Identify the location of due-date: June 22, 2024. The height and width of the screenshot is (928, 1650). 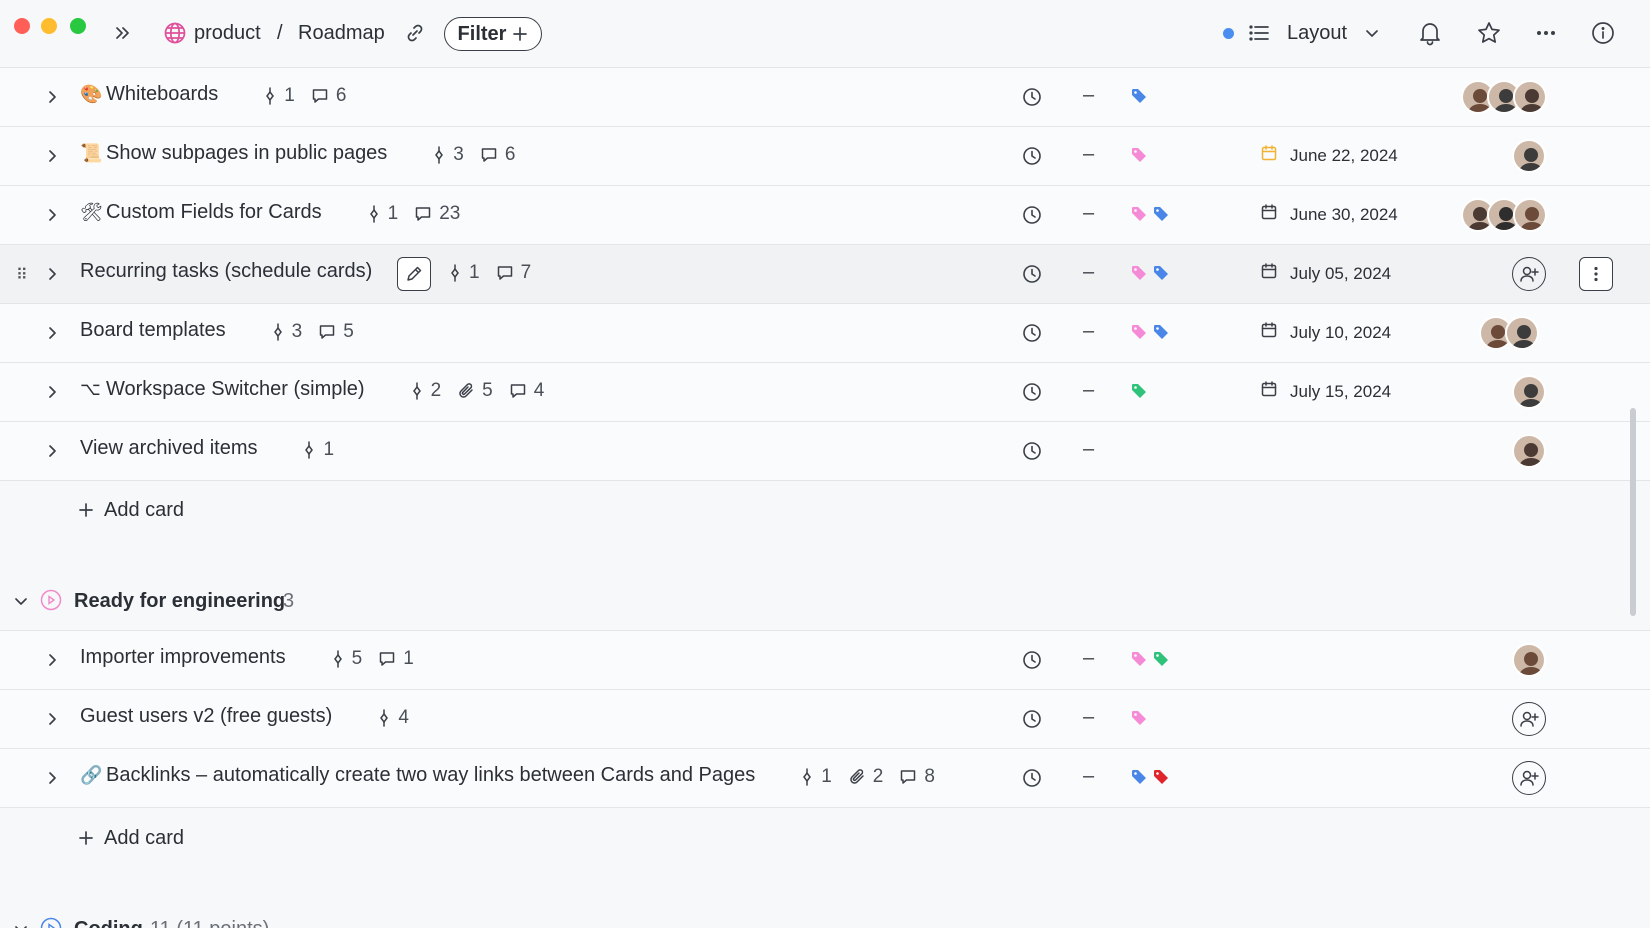
(1329, 155).